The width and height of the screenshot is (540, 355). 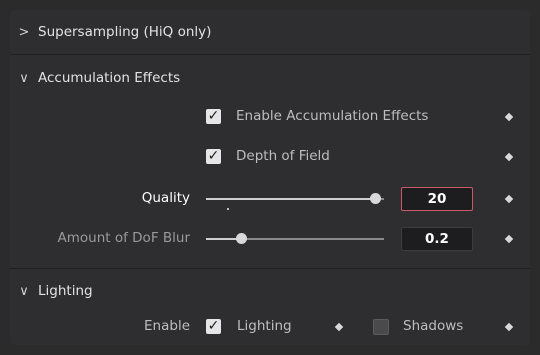 I want to click on row-depth-of-field: ✓ Depth of Field, so click(x=270, y=157).